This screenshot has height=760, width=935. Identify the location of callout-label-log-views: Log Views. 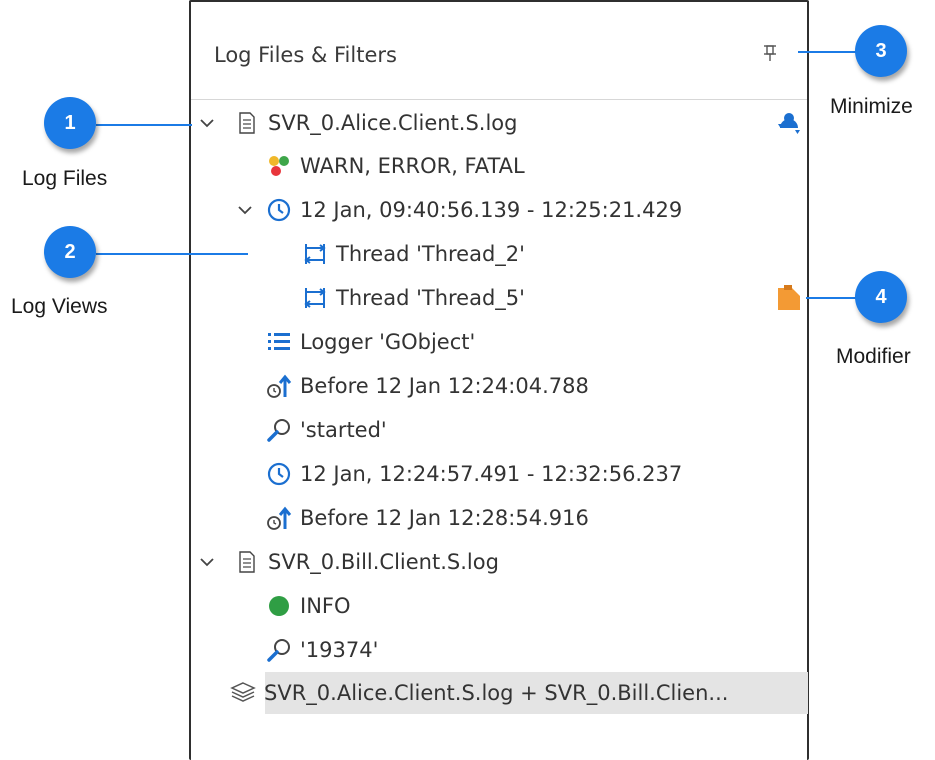
(59, 306).